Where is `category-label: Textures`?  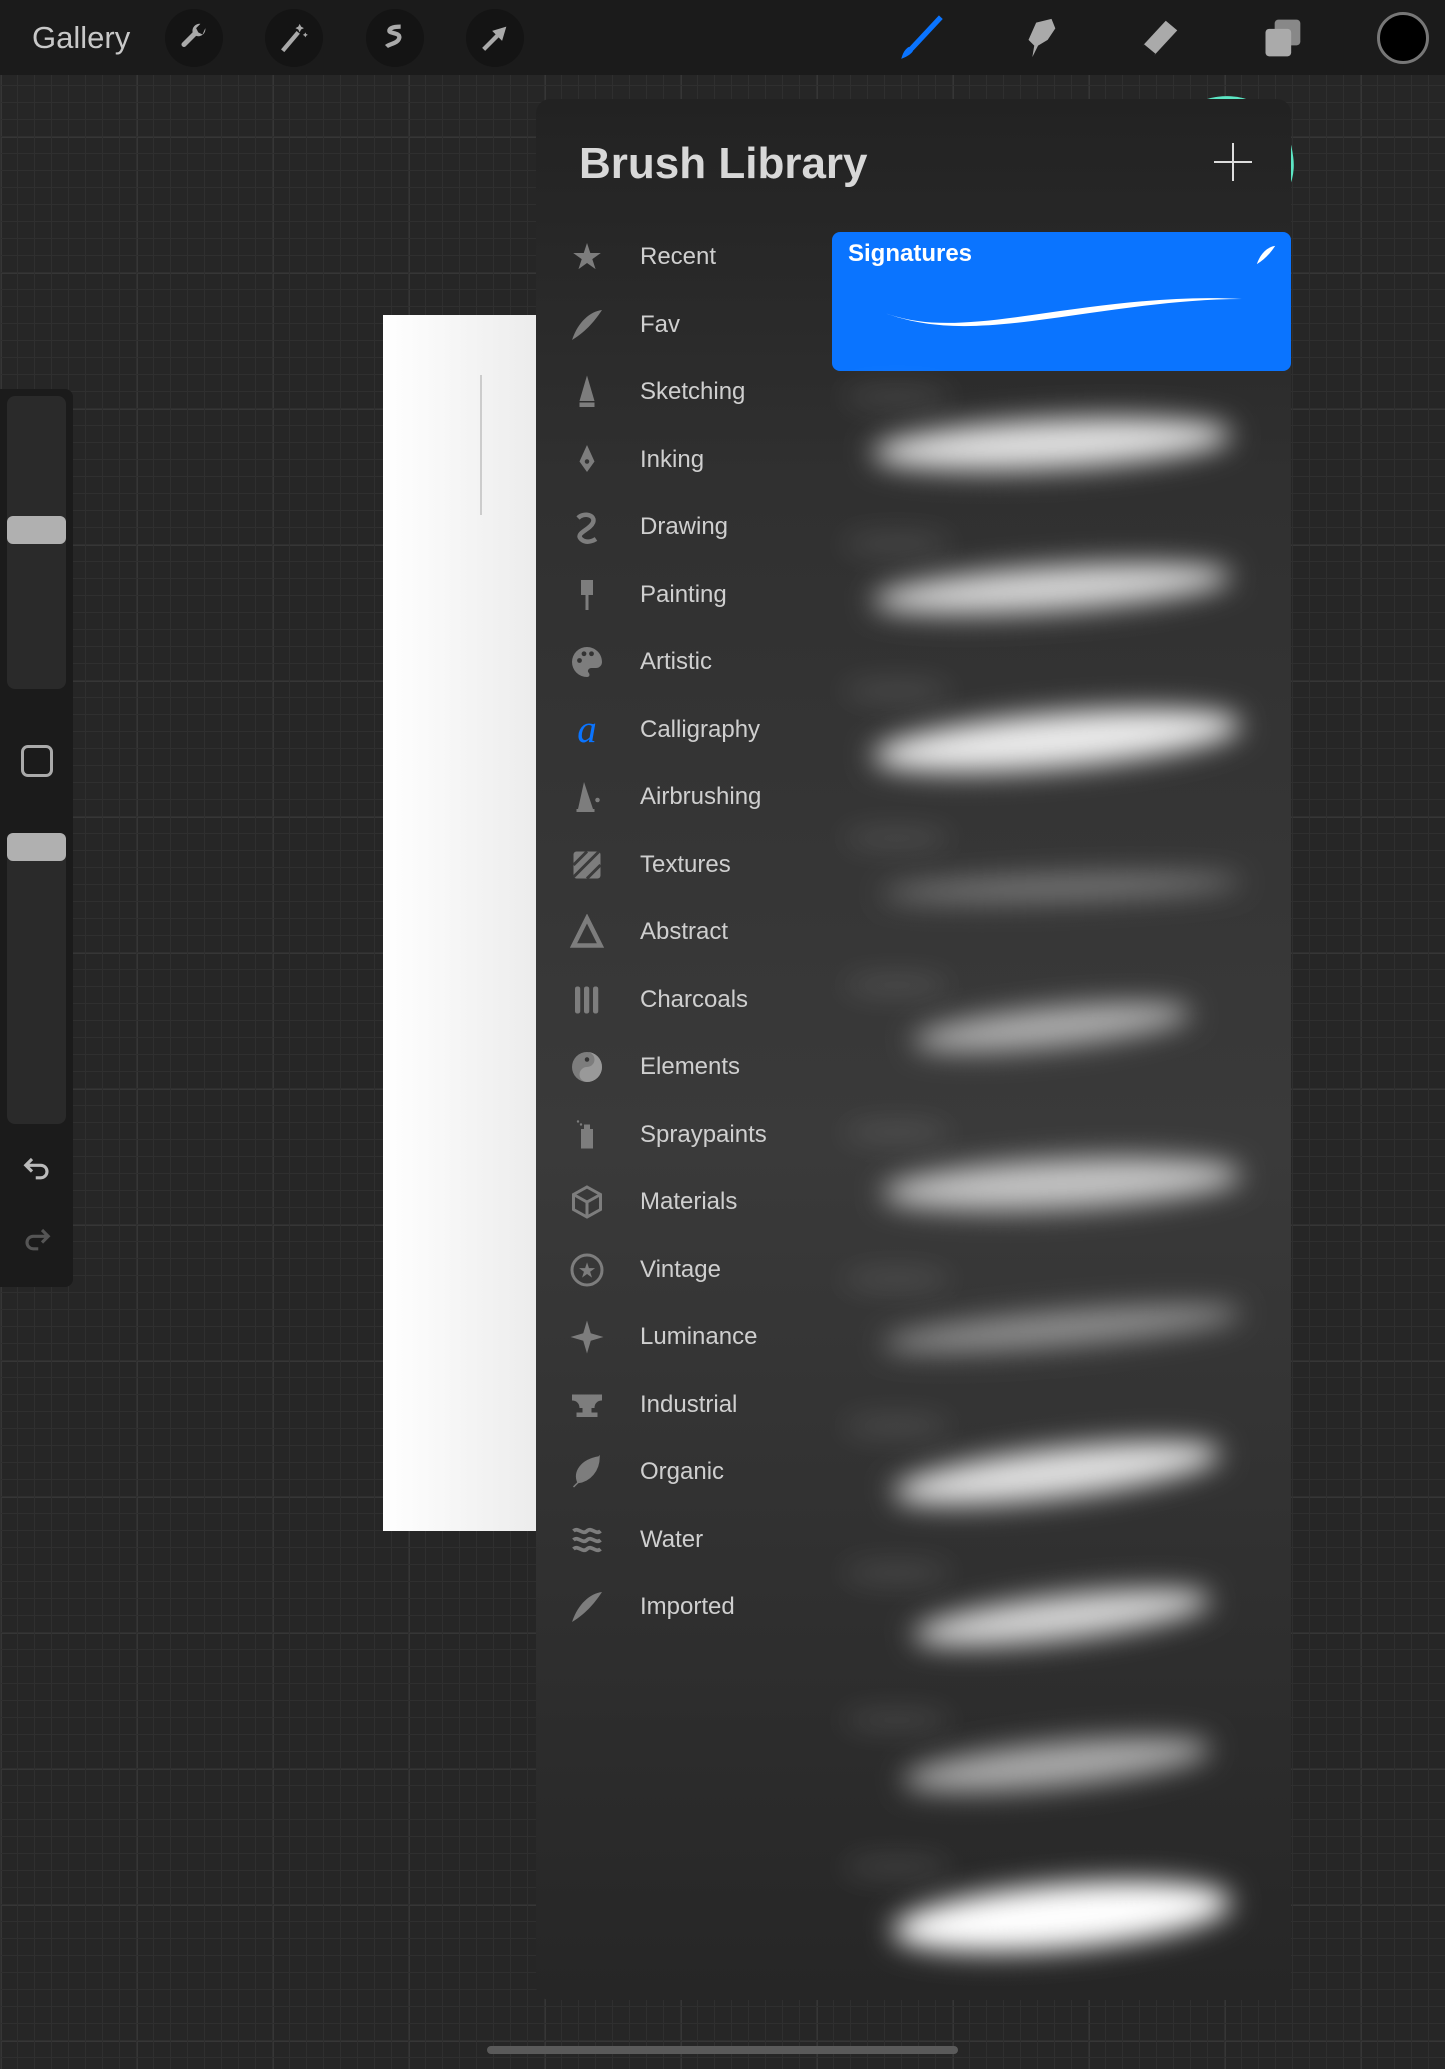
category-label: Textures is located at coordinates (685, 864).